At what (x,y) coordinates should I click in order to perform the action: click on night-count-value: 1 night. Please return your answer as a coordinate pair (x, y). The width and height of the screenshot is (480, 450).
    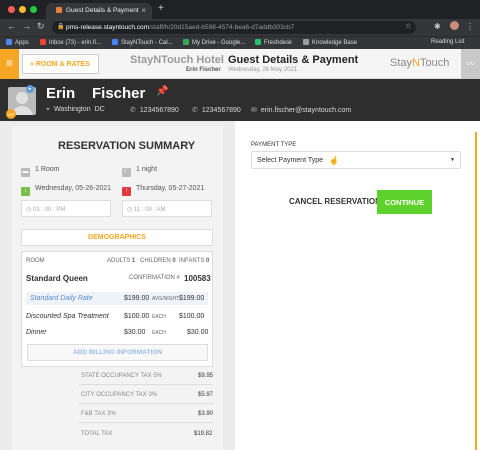
    Looking at the image, I should click on (147, 169).